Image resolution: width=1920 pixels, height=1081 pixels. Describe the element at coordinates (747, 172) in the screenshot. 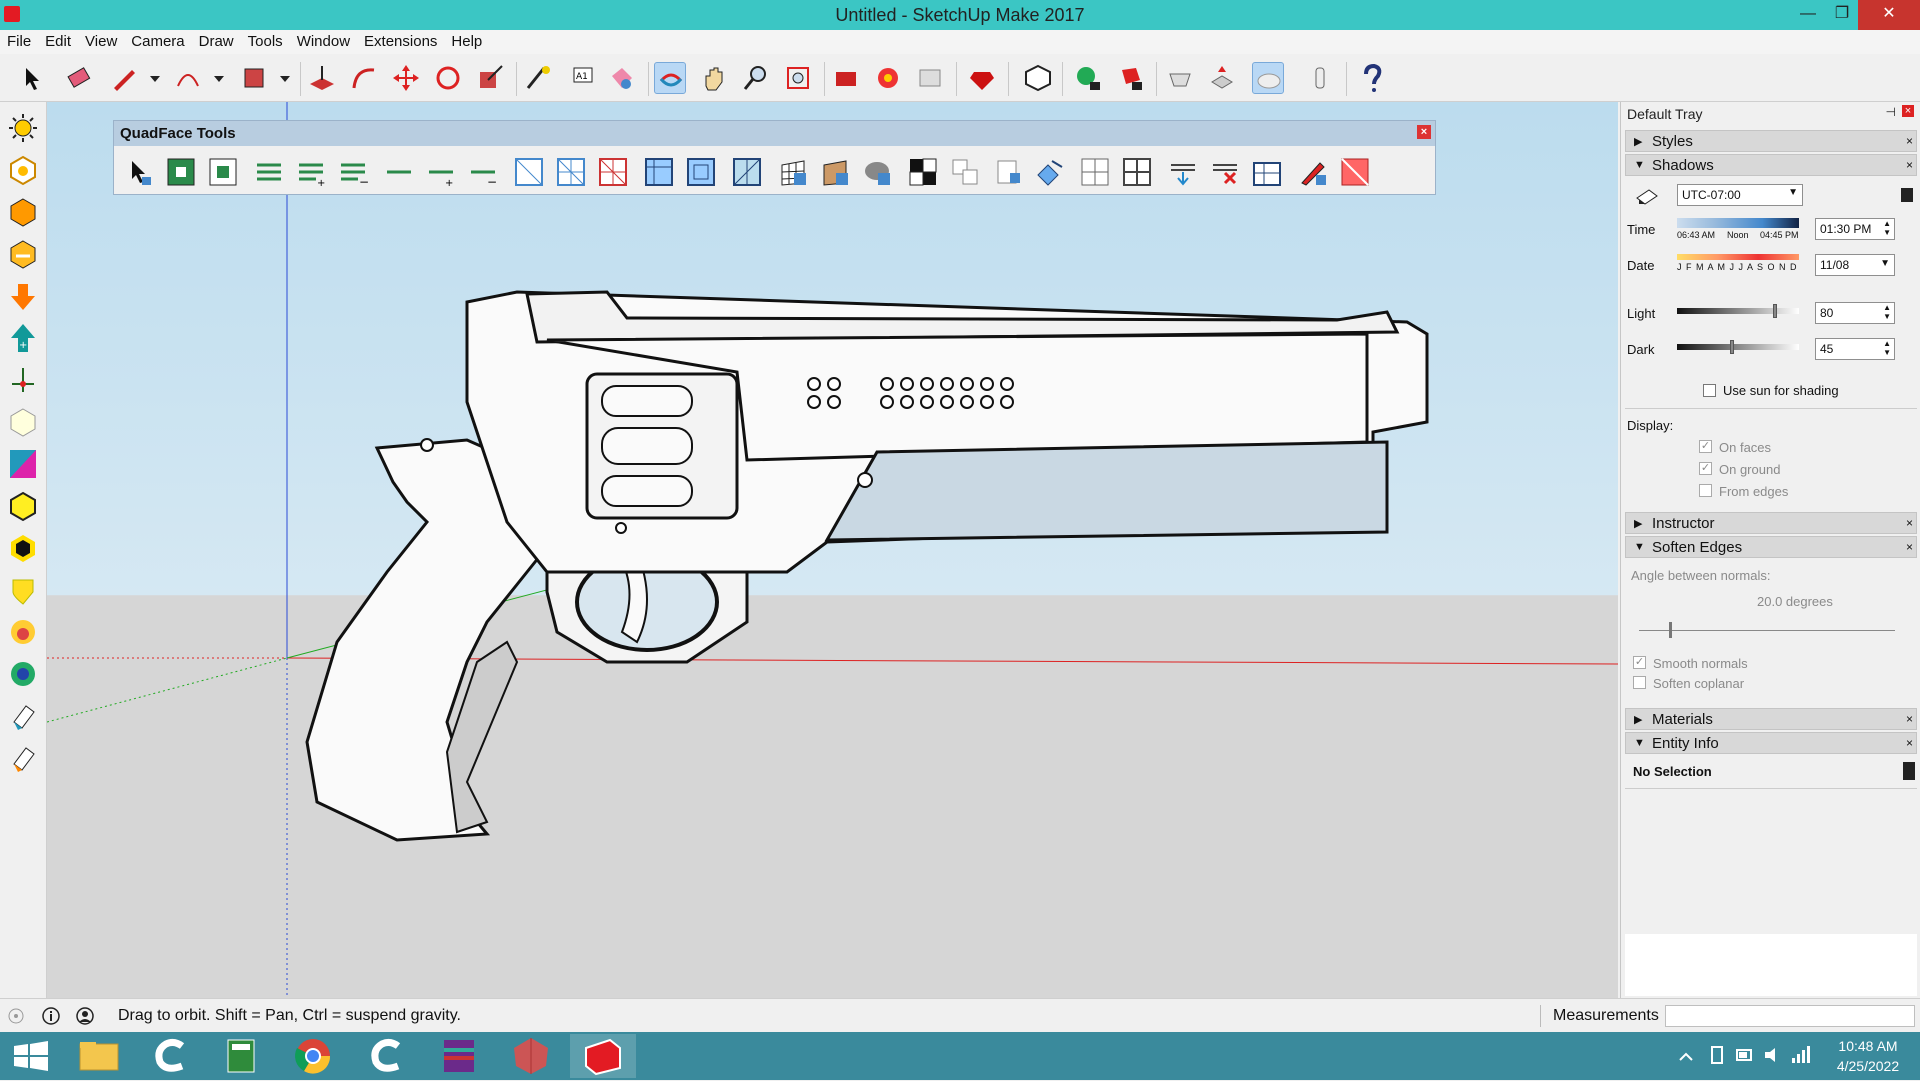

I see `qft-build-corners-button` at that location.